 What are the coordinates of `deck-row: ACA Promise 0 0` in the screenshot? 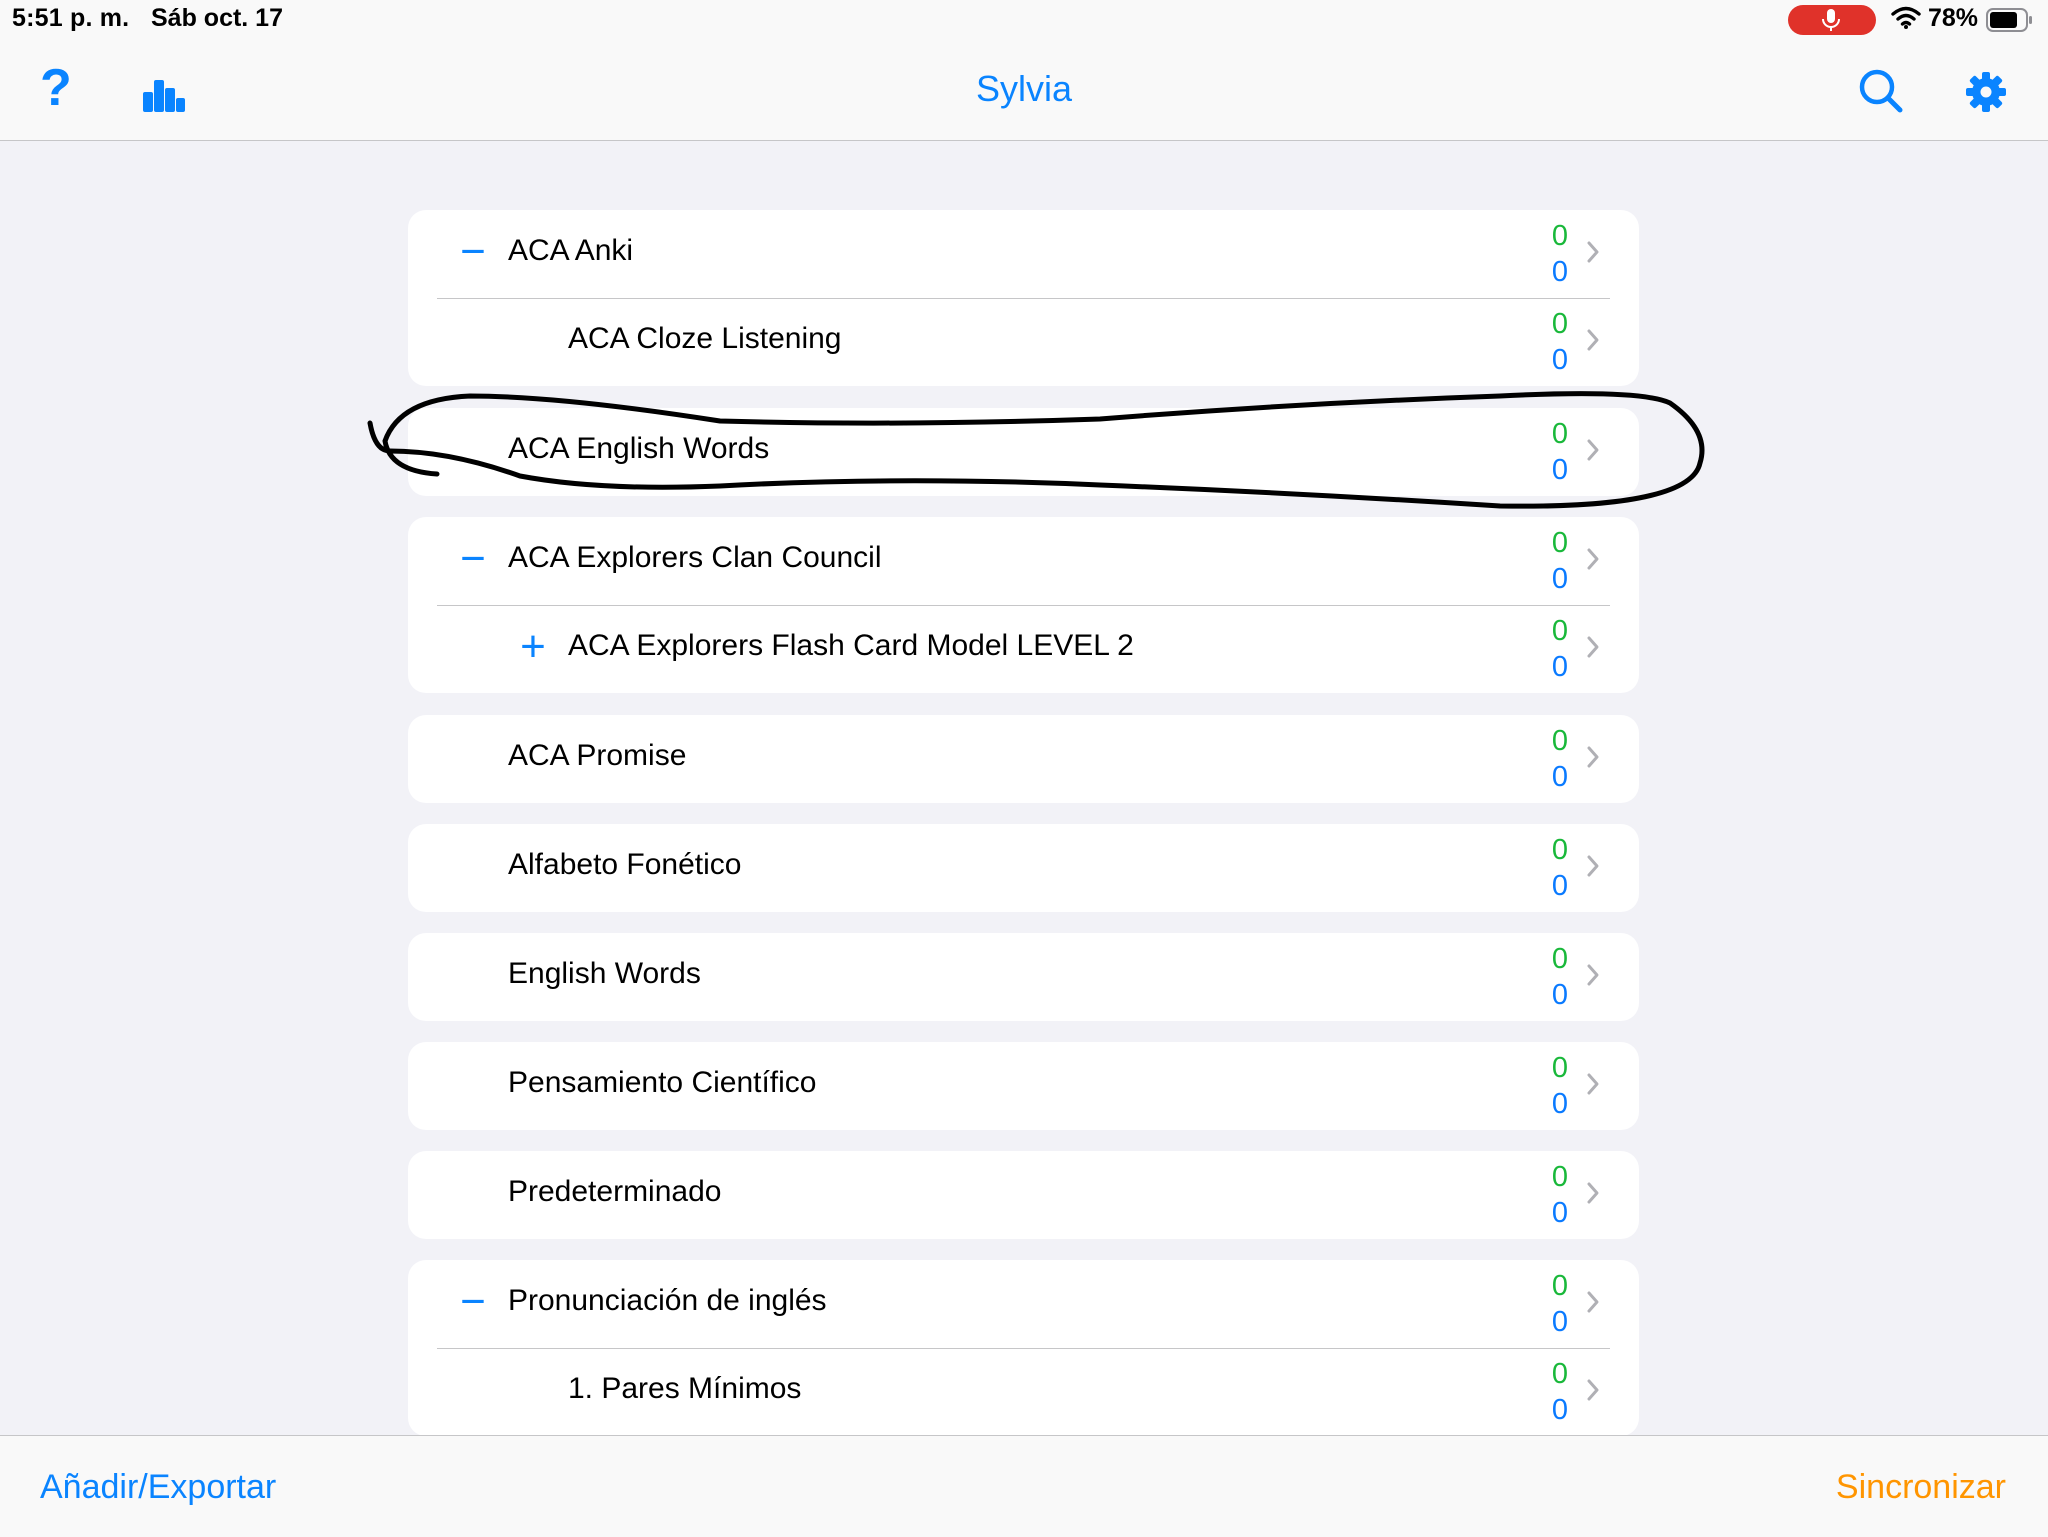 It's located at (1023, 759).